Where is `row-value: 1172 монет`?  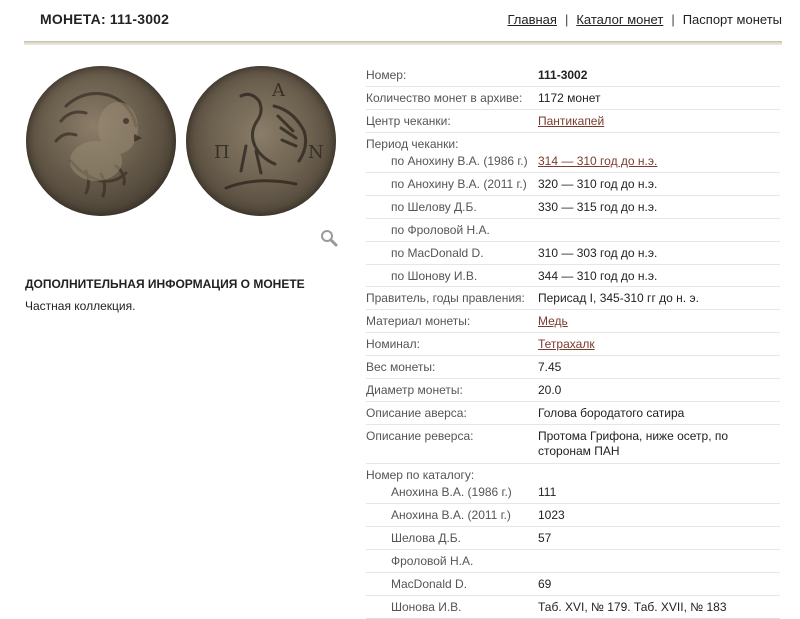
row-value: 1172 монет is located at coordinates (569, 98).